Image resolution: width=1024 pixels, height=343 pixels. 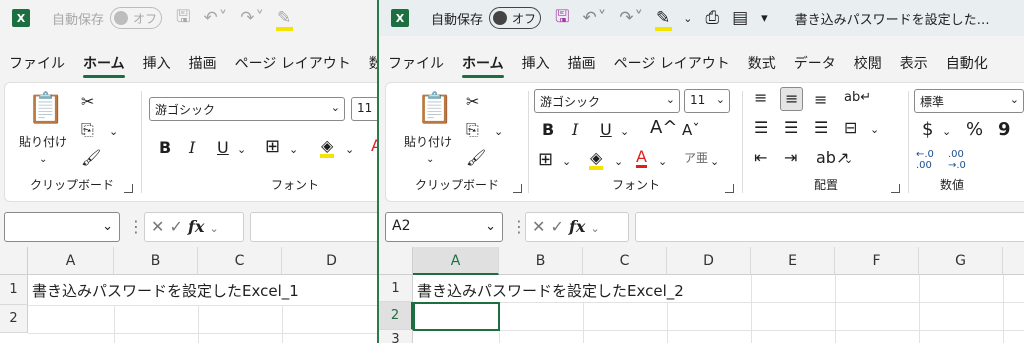 I want to click on align-top-icon: ≡, so click(x=760, y=98).